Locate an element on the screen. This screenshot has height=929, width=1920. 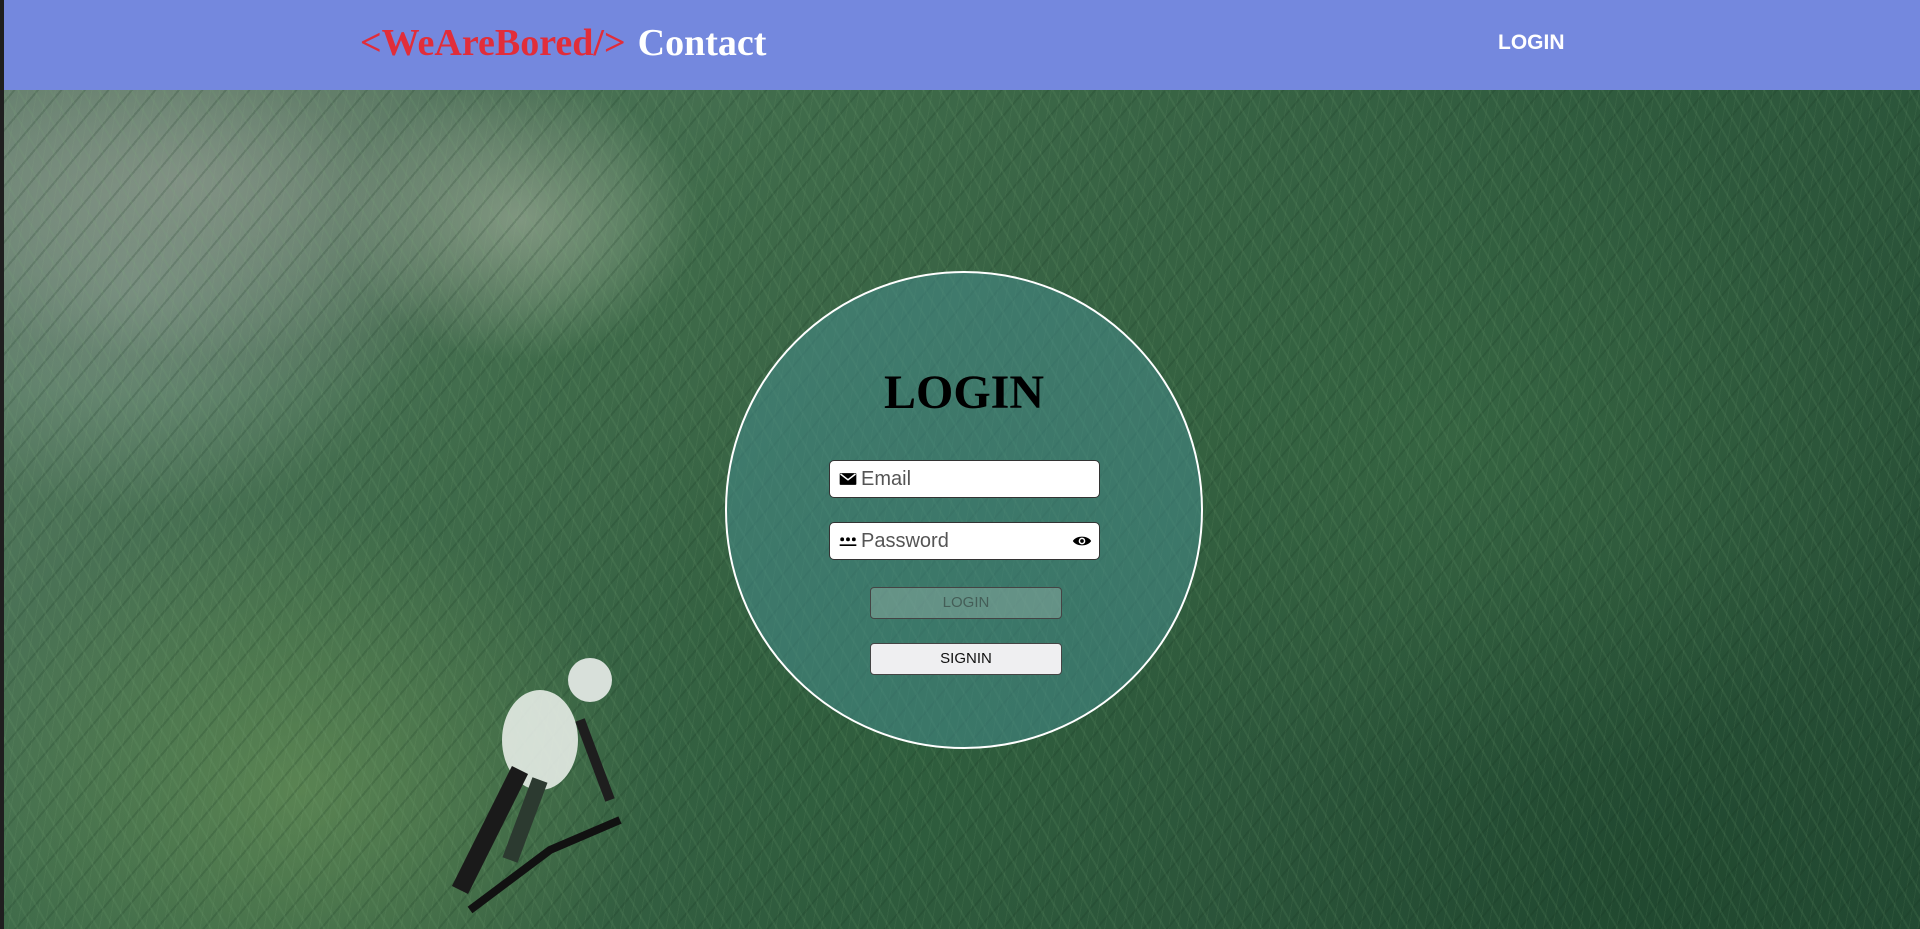
brand: <WeAreBored/> Contact is located at coordinates (563, 43).